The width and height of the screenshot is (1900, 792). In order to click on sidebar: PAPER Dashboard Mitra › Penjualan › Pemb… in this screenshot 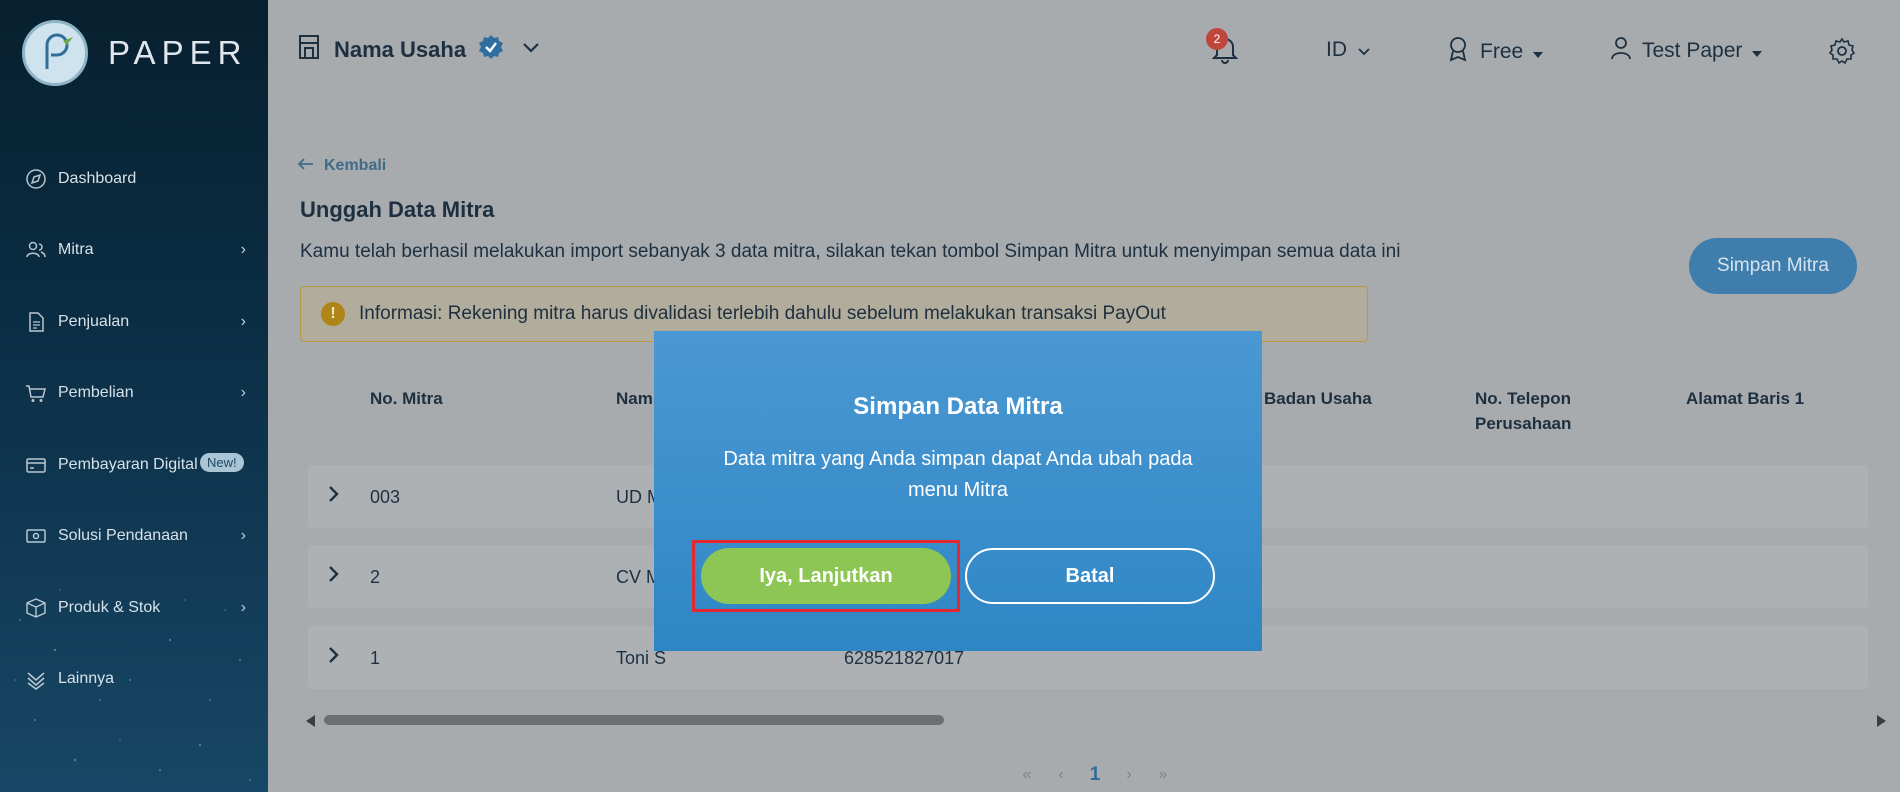, I will do `click(134, 396)`.